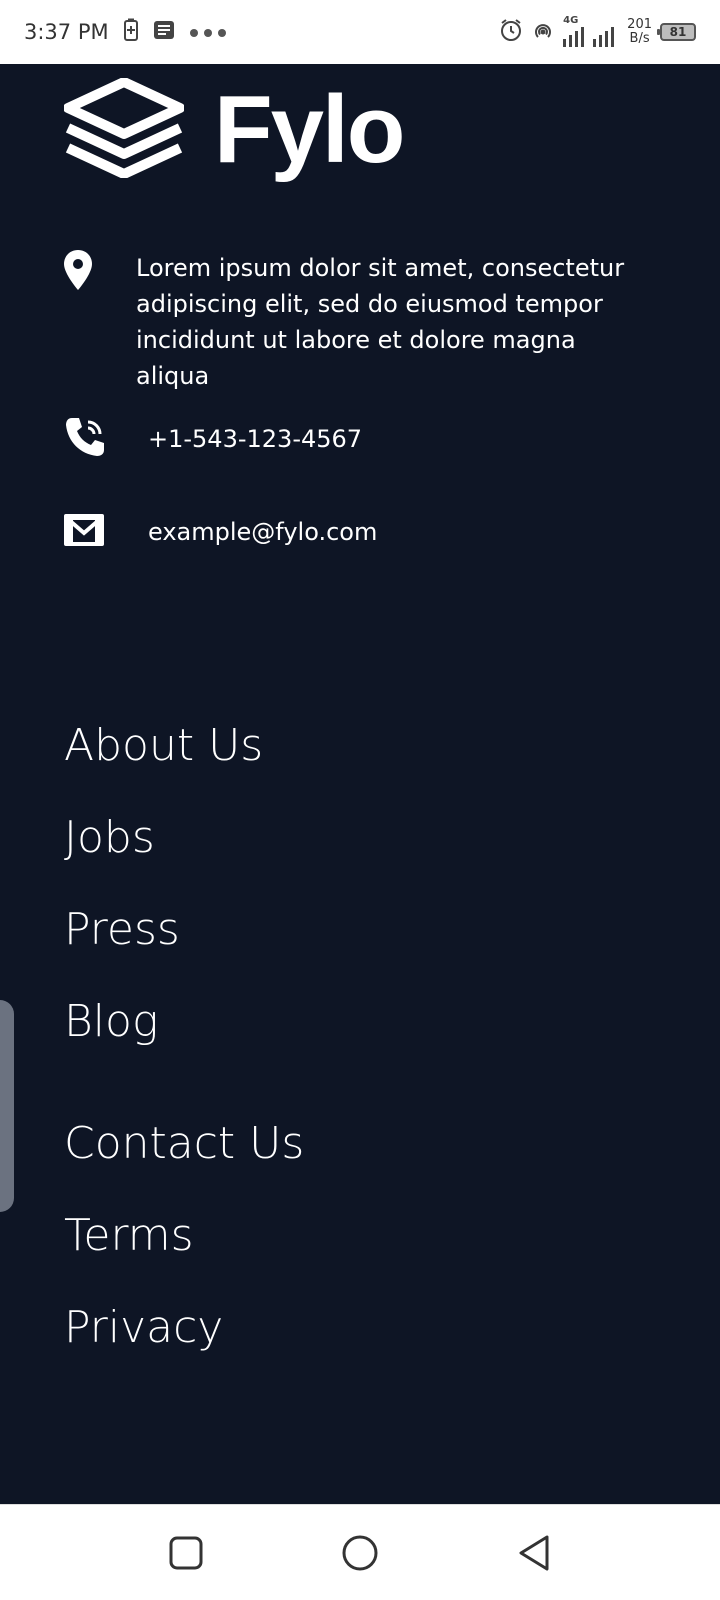  Describe the element at coordinates (163, 838) in the screenshot. I see `footer-link-jobs: Jobs` at that location.